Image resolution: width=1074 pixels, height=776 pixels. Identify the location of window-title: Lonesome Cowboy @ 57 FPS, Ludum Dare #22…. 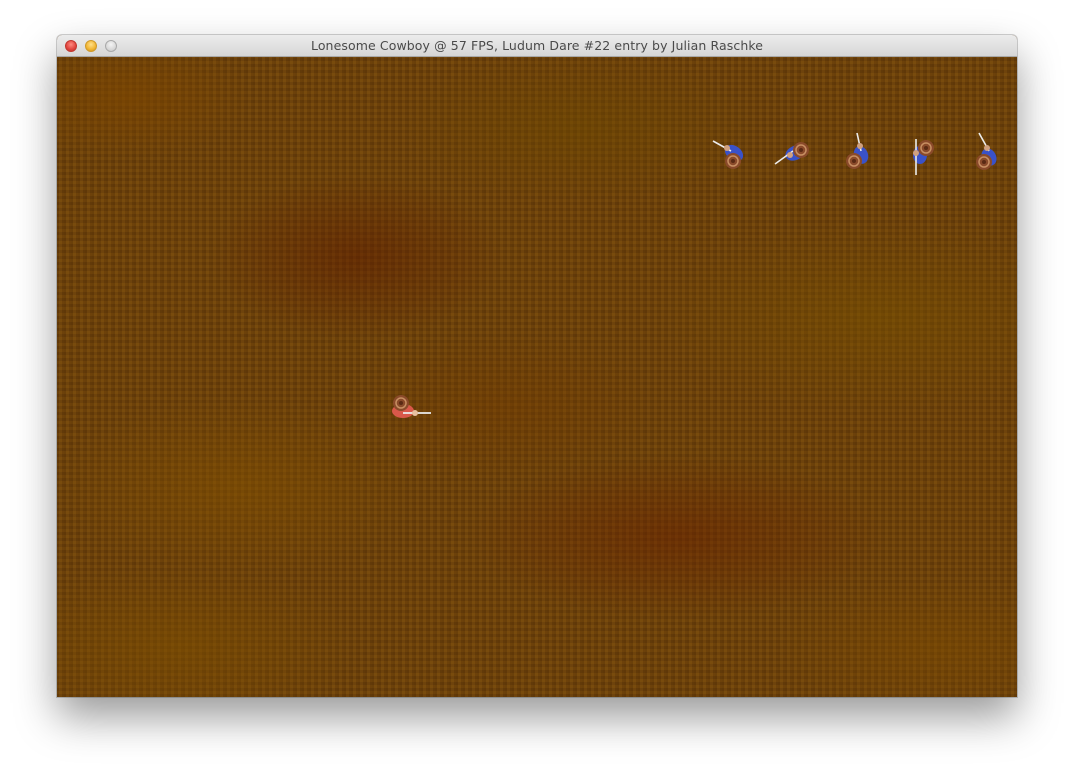
(537, 45).